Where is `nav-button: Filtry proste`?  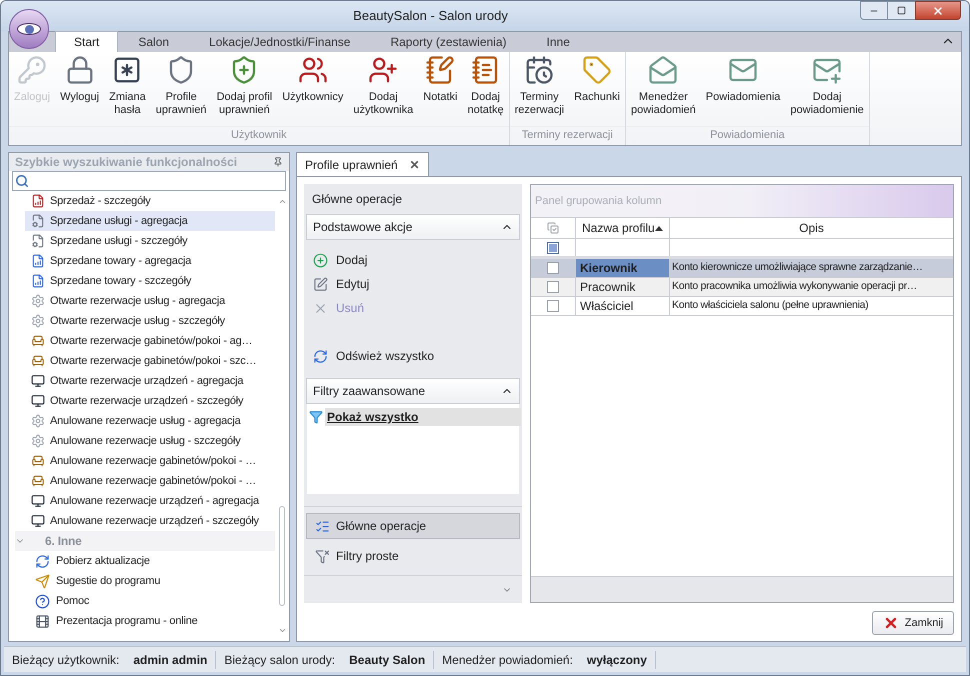
nav-button: Filtry proste is located at coordinates (413, 556).